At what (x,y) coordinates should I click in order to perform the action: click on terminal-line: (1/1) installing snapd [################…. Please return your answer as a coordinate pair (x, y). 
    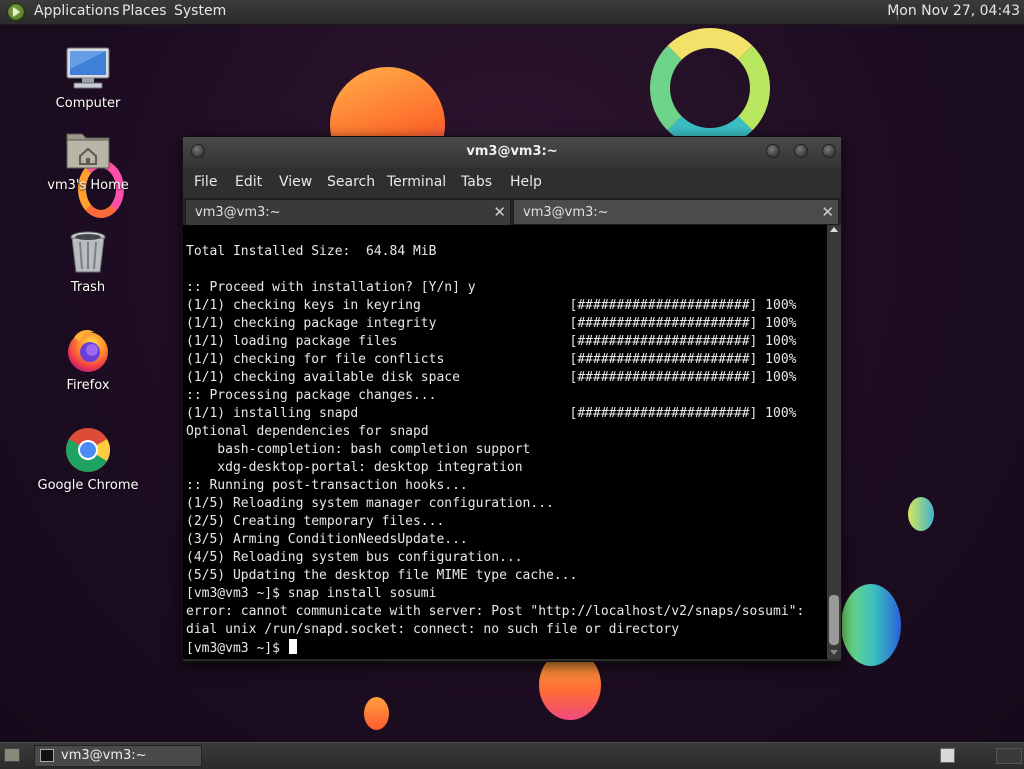
    Looking at the image, I should click on (491, 413).